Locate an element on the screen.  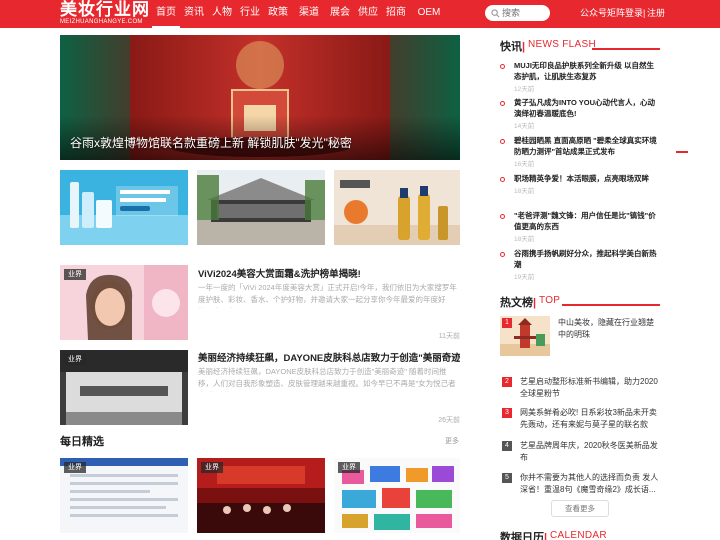
oil-product-image is located at coordinates (397, 207).